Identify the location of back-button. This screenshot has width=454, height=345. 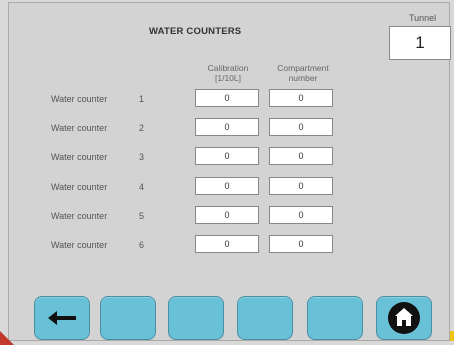
(62, 318).